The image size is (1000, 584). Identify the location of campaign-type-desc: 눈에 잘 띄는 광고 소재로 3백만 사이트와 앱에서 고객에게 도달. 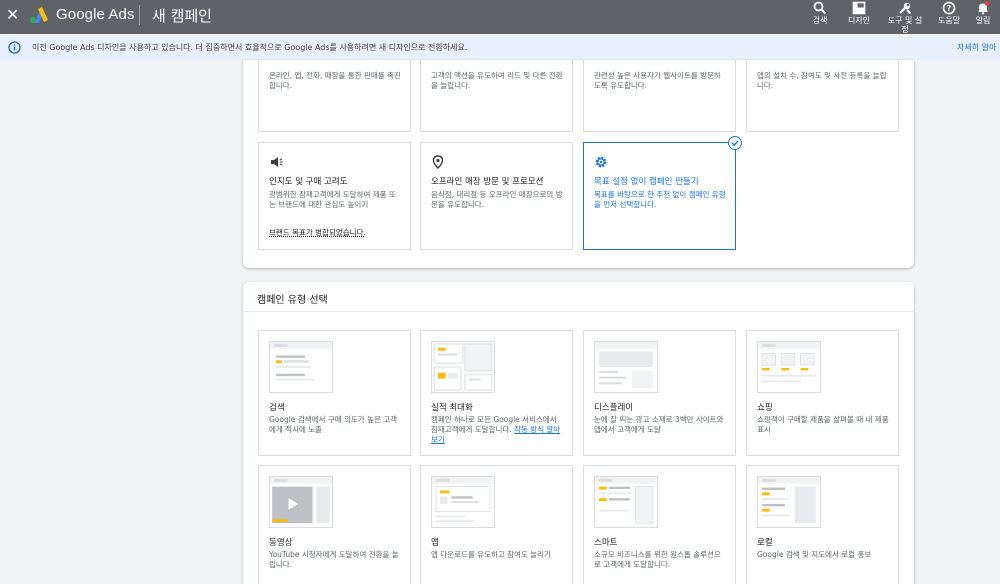
(659, 424).